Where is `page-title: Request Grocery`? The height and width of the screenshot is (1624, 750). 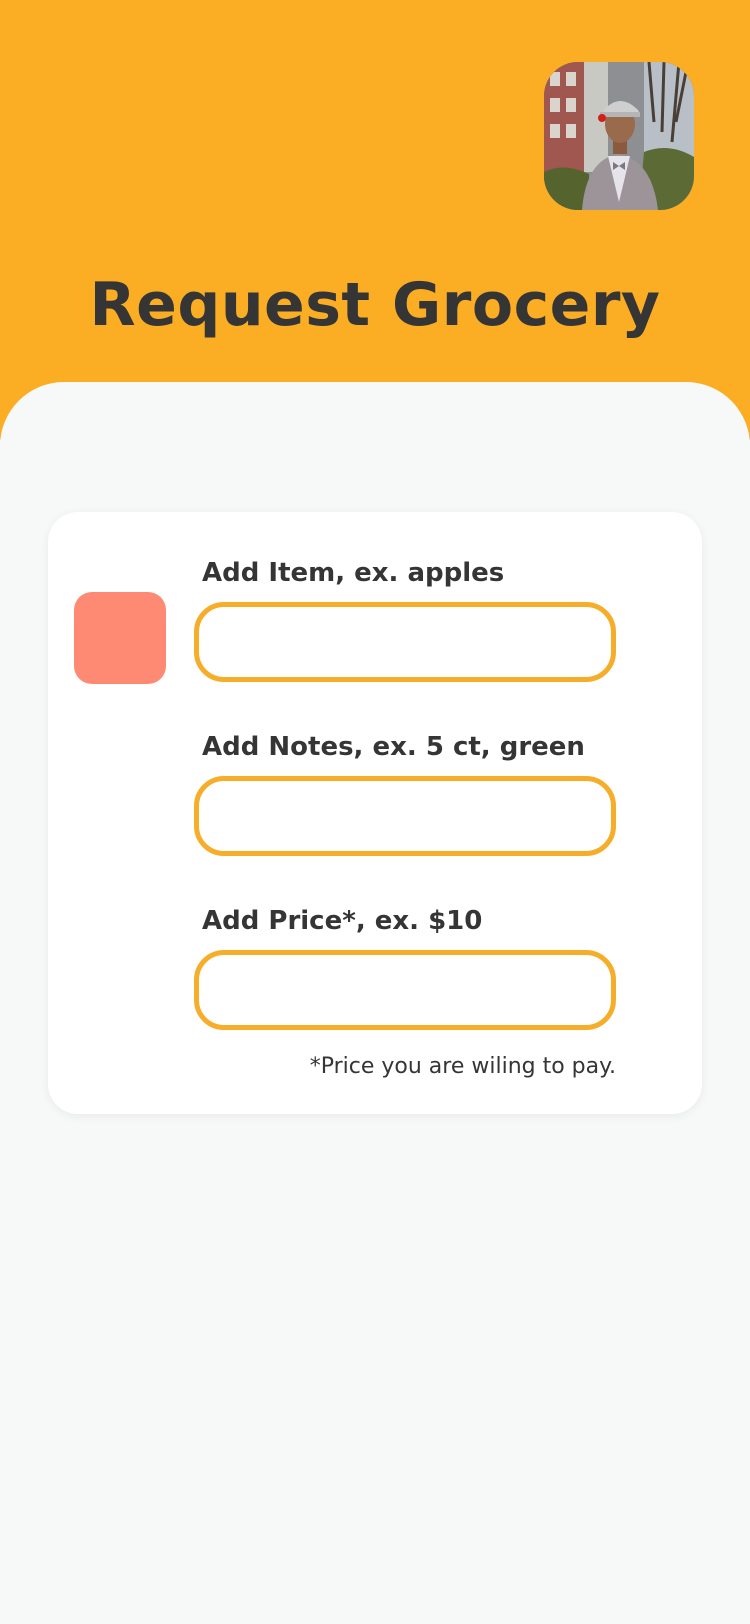
page-title: Request Grocery is located at coordinates (375, 305).